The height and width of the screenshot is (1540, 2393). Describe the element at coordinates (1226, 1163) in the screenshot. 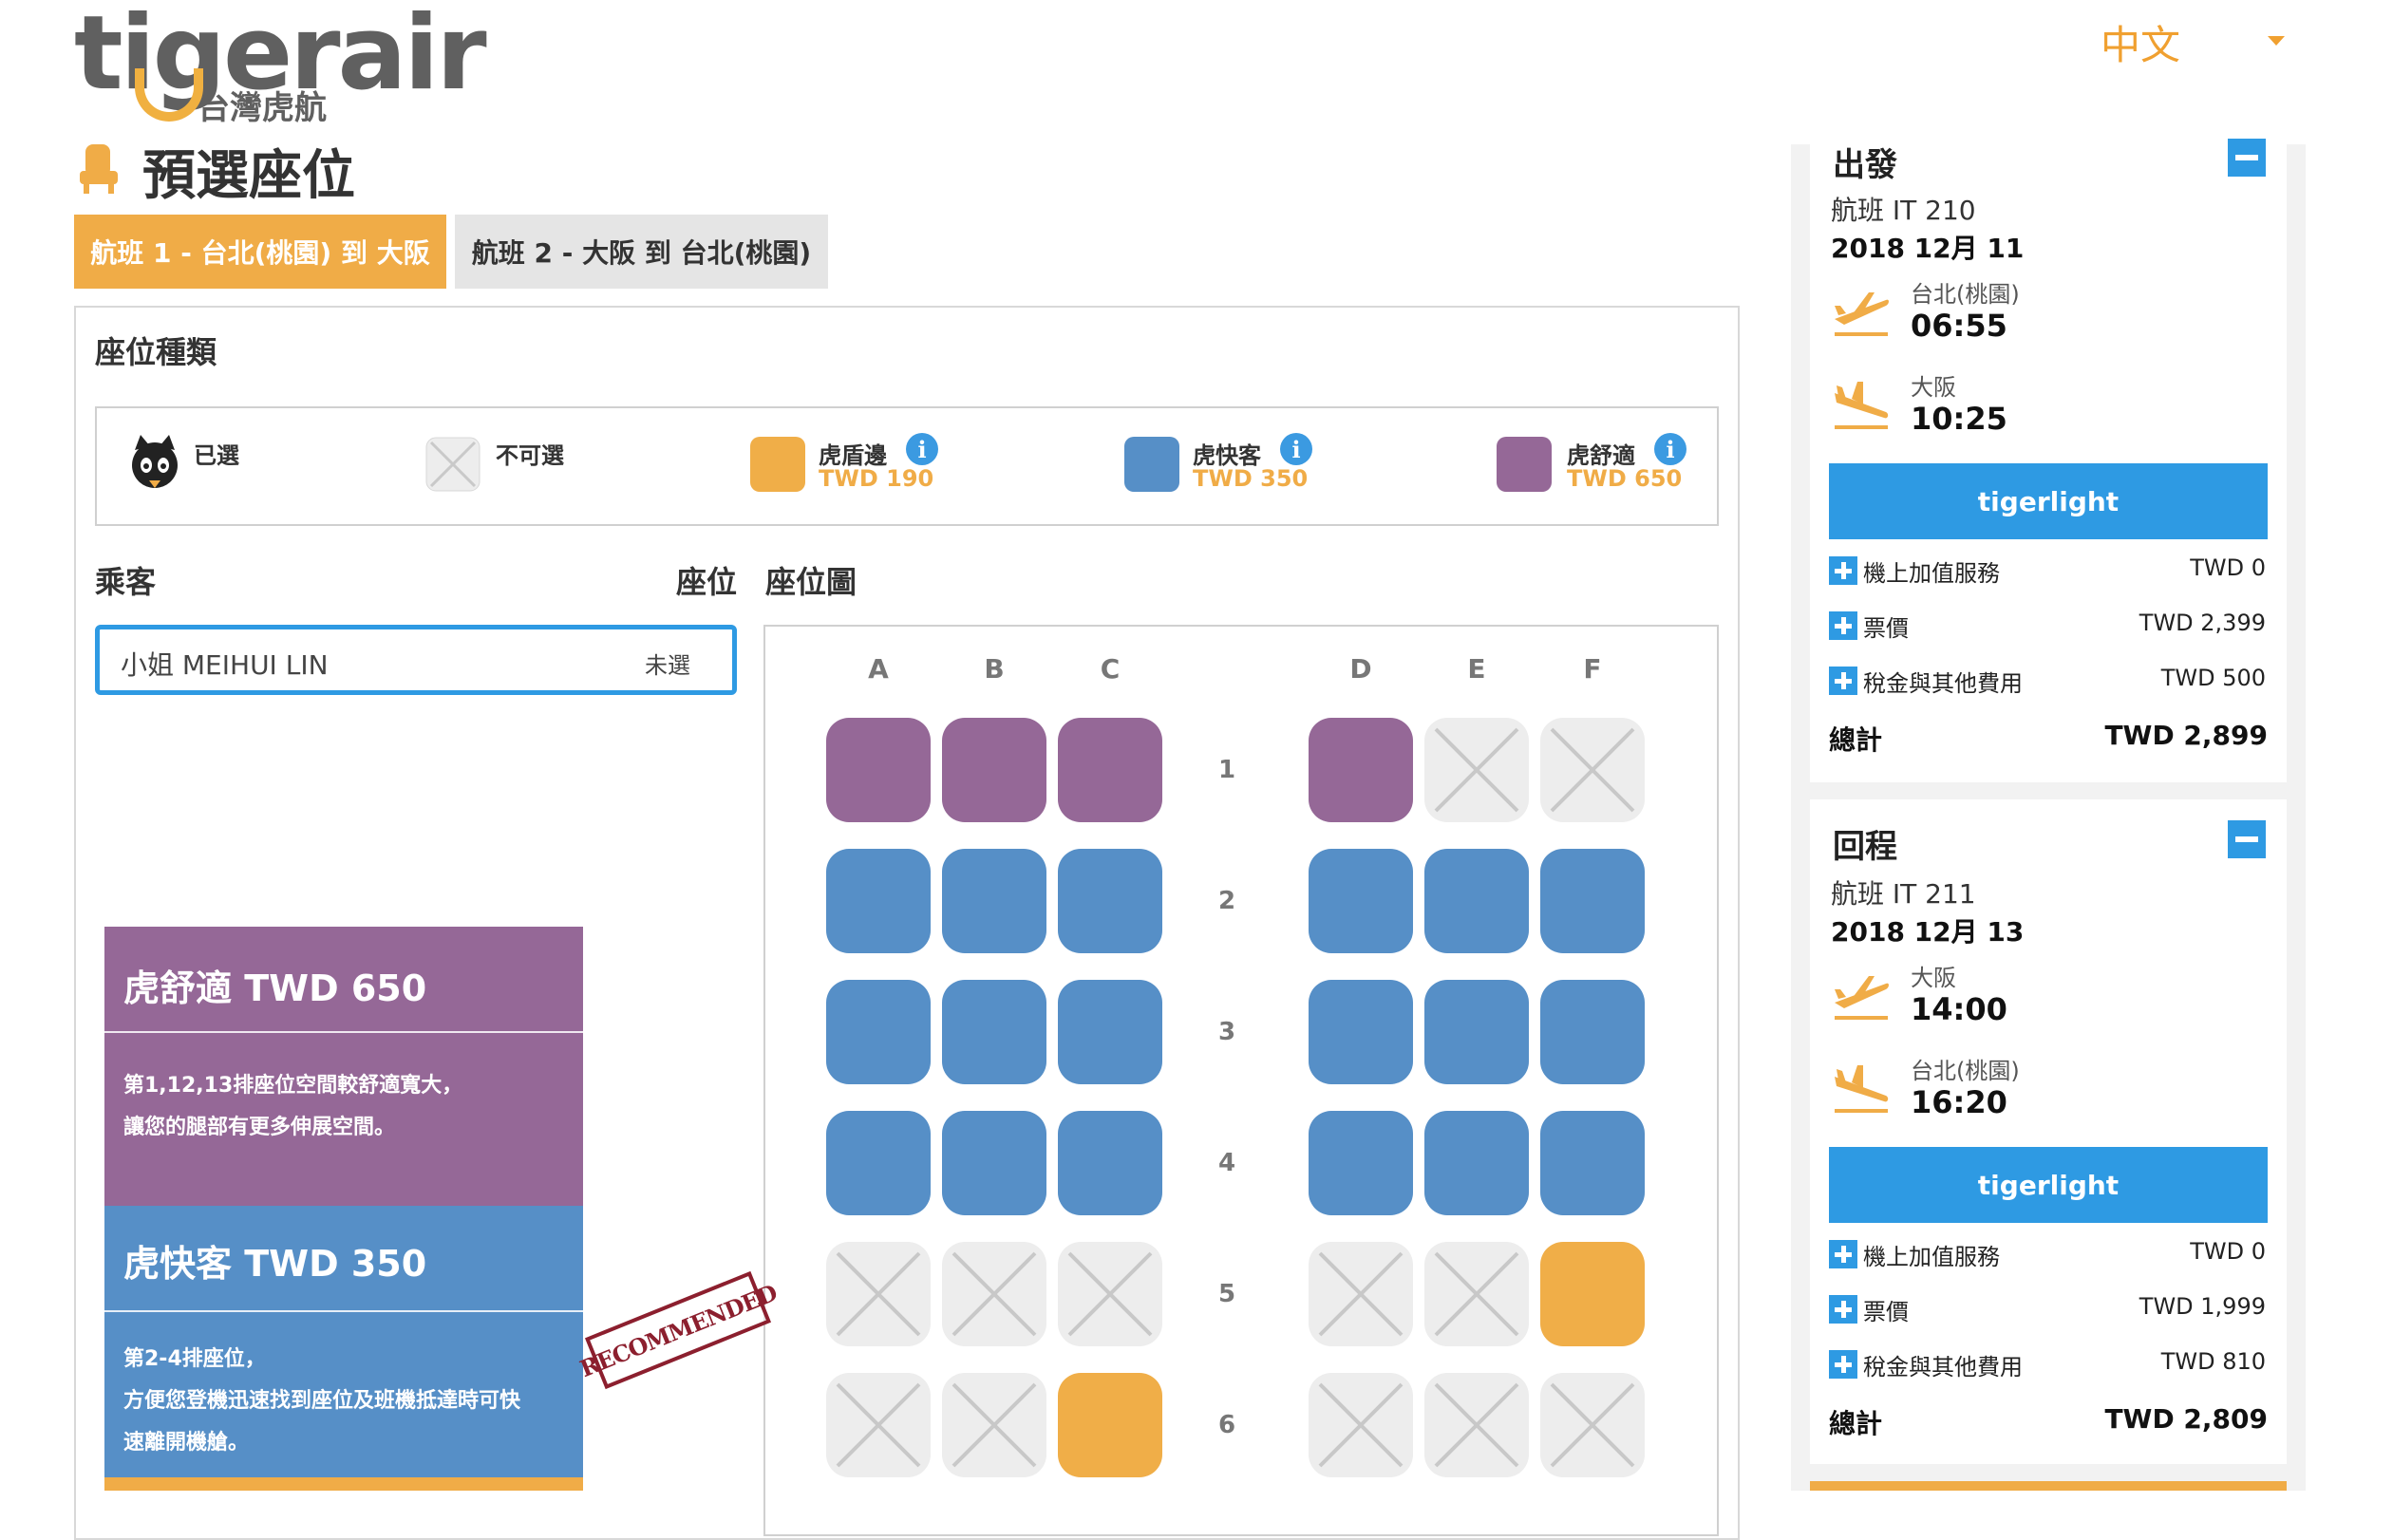

I see `seat-row-number: 4` at that location.